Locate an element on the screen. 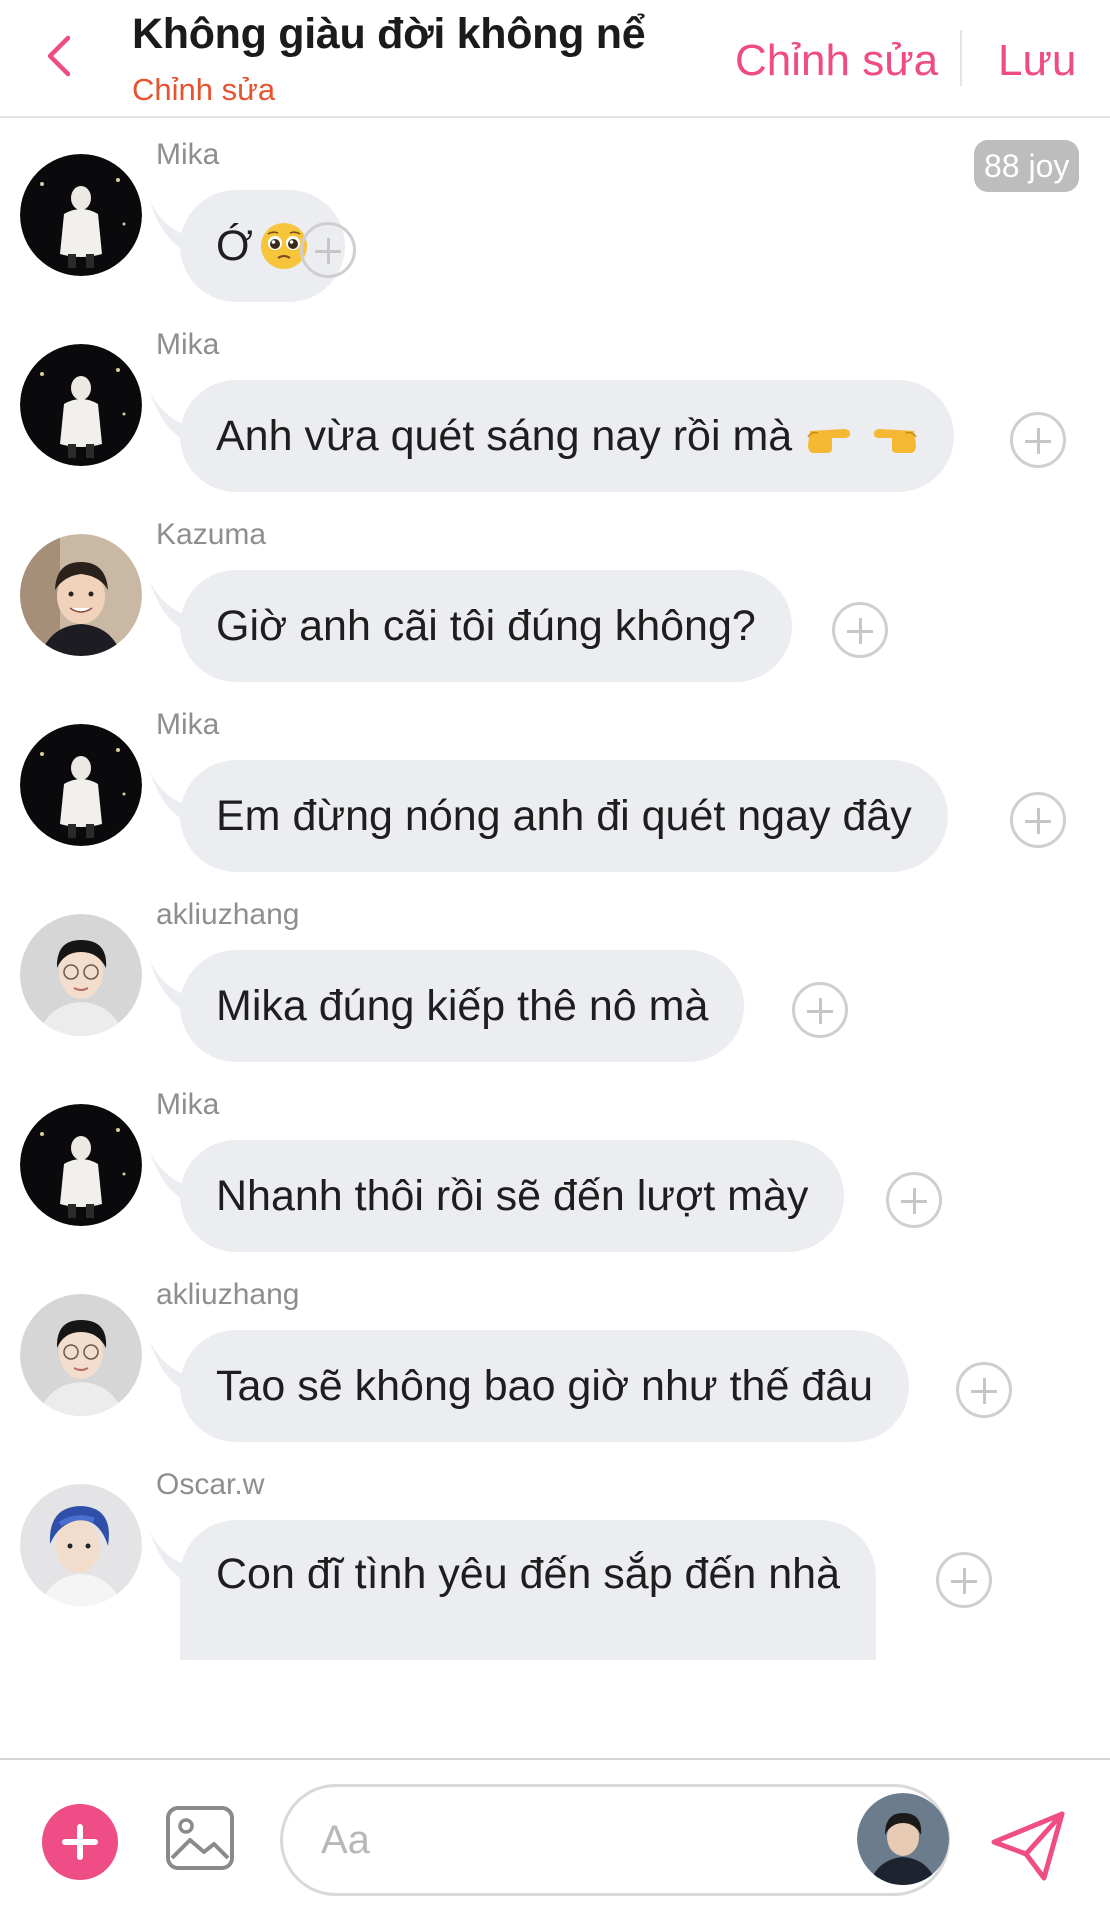  message-text: Mika đúng kiếp thê nô mà is located at coordinates (462, 1005).